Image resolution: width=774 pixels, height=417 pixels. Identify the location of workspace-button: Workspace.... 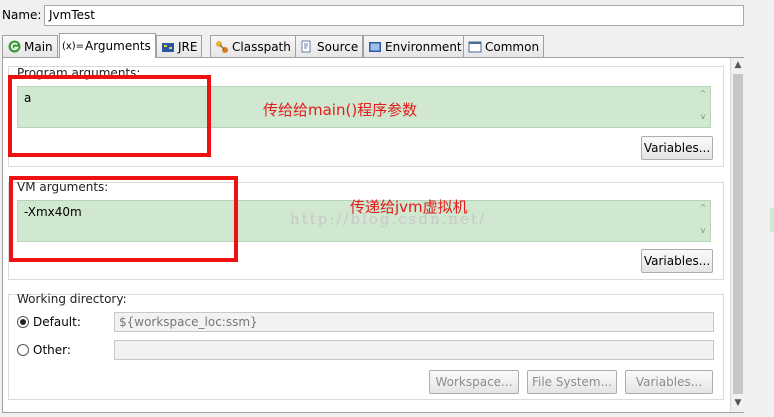
(474, 382).